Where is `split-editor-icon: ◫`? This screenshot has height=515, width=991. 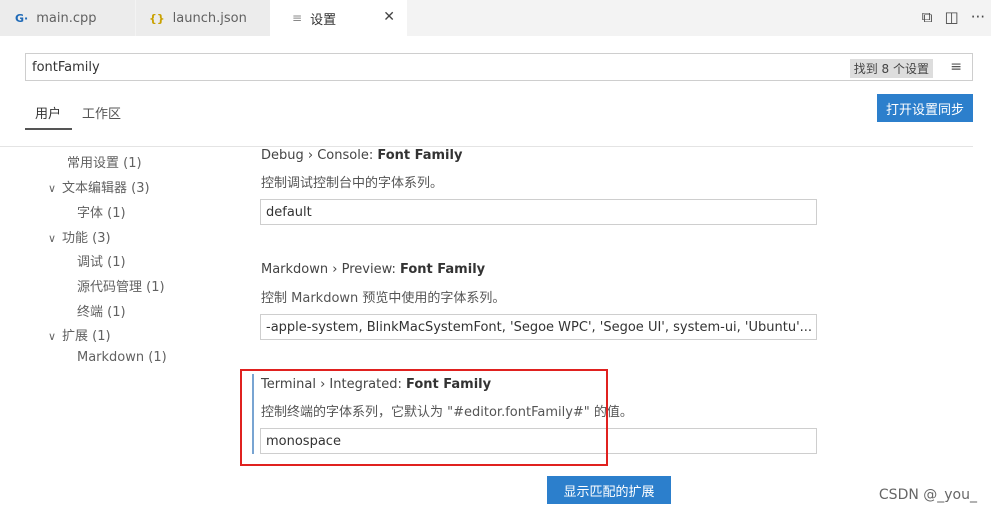
split-editor-icon: ◫ is located at coordinates (952, 17).